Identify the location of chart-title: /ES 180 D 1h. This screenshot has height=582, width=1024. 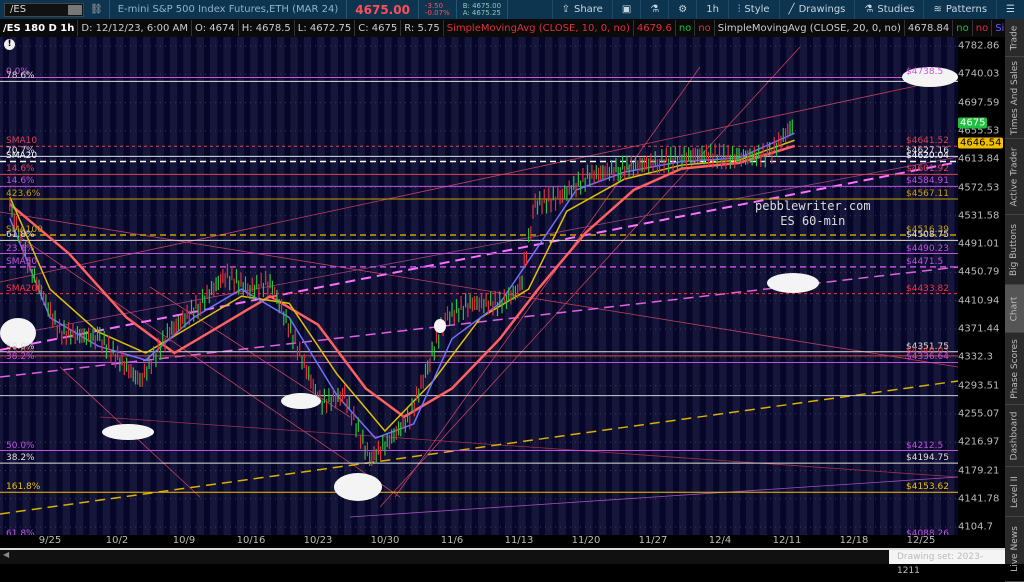
(39, 28).